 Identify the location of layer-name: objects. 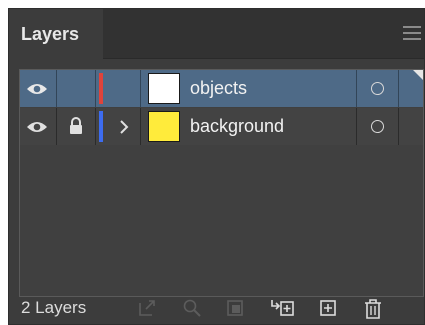
(218, 88).